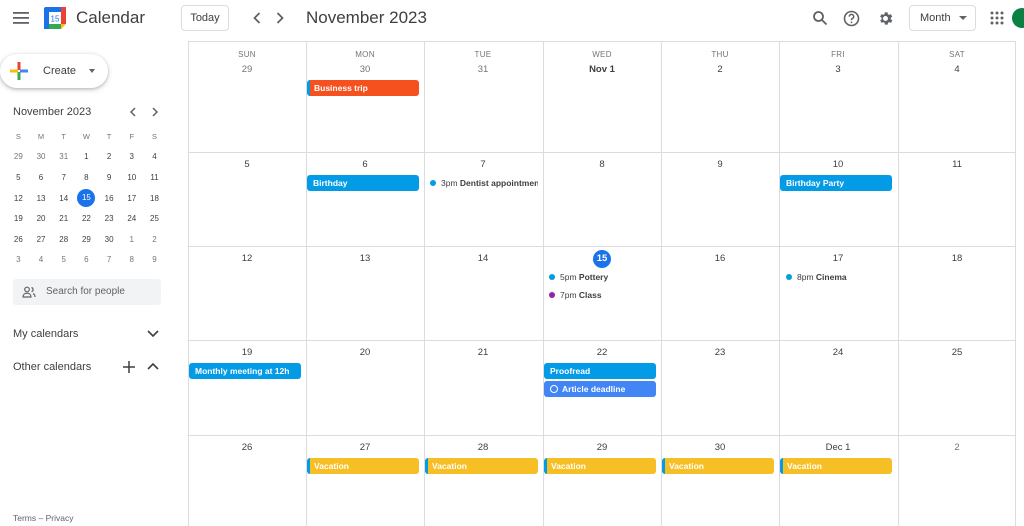  What do you see at coordinates (957, 164) in the screenshot?
I see `day-number: 11` at bounding box center [957, 164].